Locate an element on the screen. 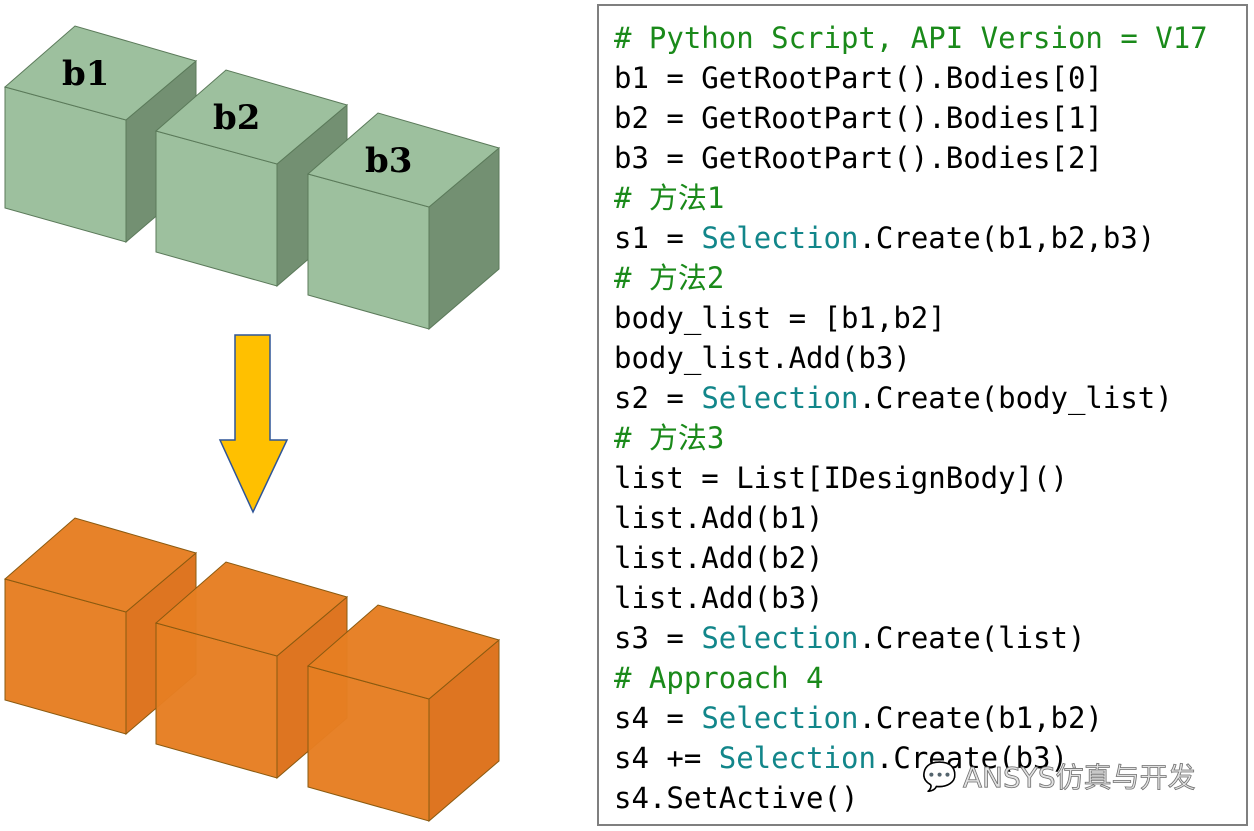  code-line: b3 = GetRootPart().Bodies[2] is located at coordinates (858, 158).